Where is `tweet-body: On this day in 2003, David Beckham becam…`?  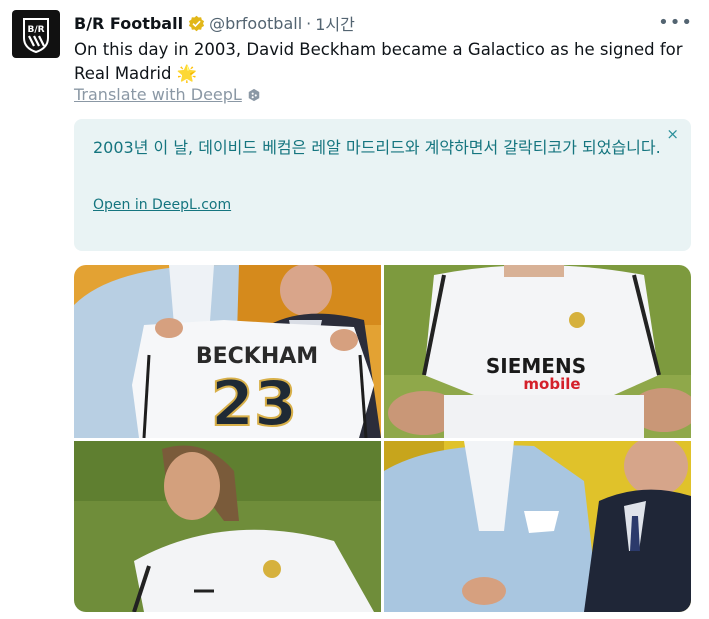
tweet-body: On this day in 2003, David Beckham becam… is located at coordinates (378, 61).